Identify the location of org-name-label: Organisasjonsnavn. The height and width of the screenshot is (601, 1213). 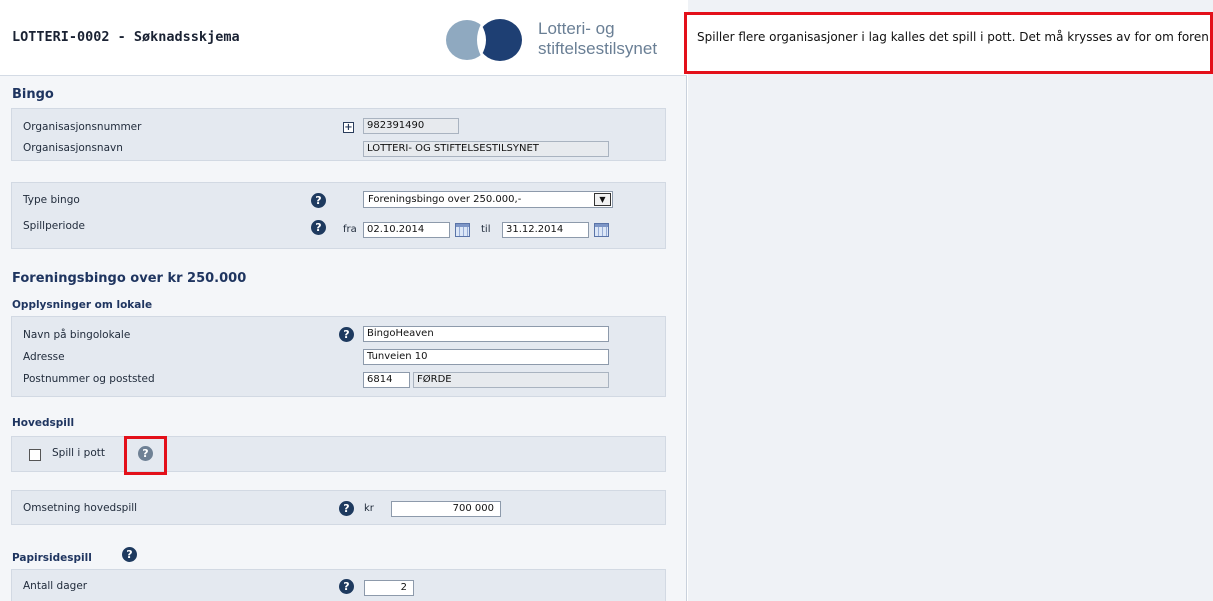
(73, 148).